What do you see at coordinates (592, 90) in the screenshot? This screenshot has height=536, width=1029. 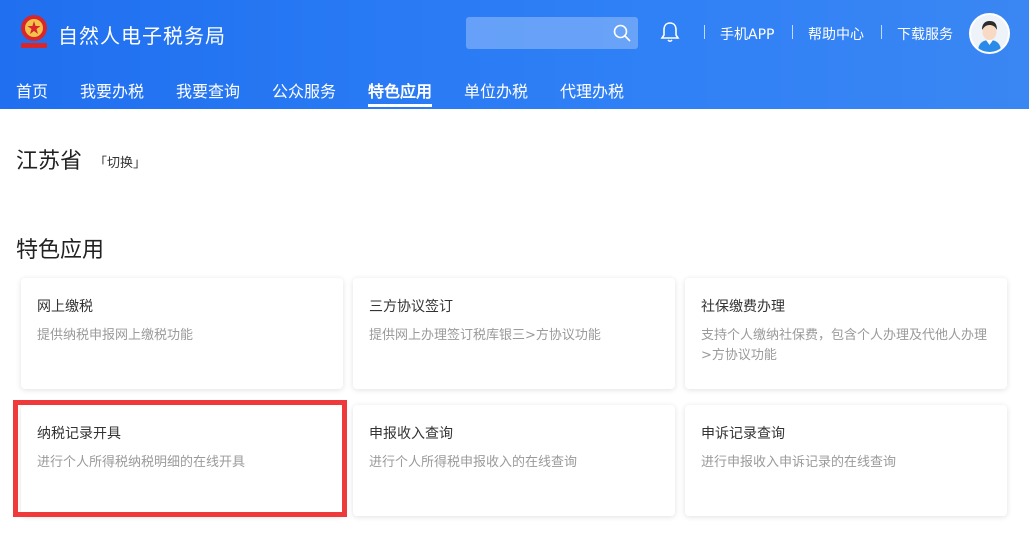 I see `nav-item-agent-tax: 代理办税` at bounding box center [592, 90].